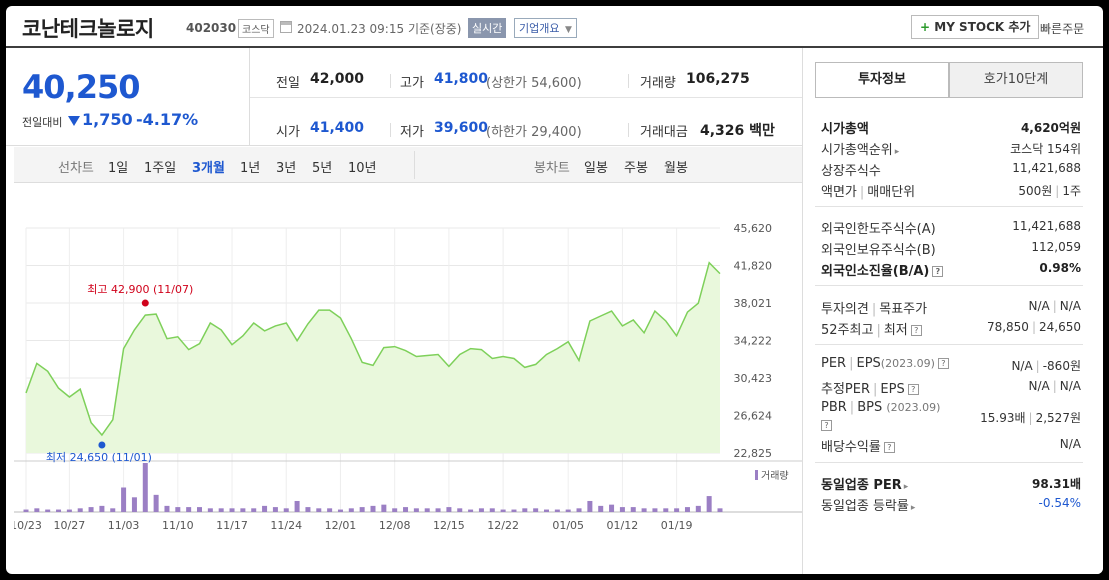  Describe the element at coordinates (847, 330) in the screenshot. I see `w52-high-text: 52주최고` at that location.